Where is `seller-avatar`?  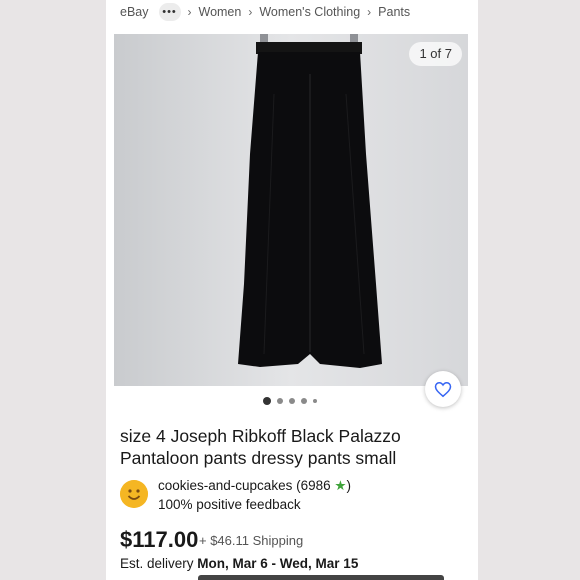
seller-avatar is located at coordinates (134, 494).